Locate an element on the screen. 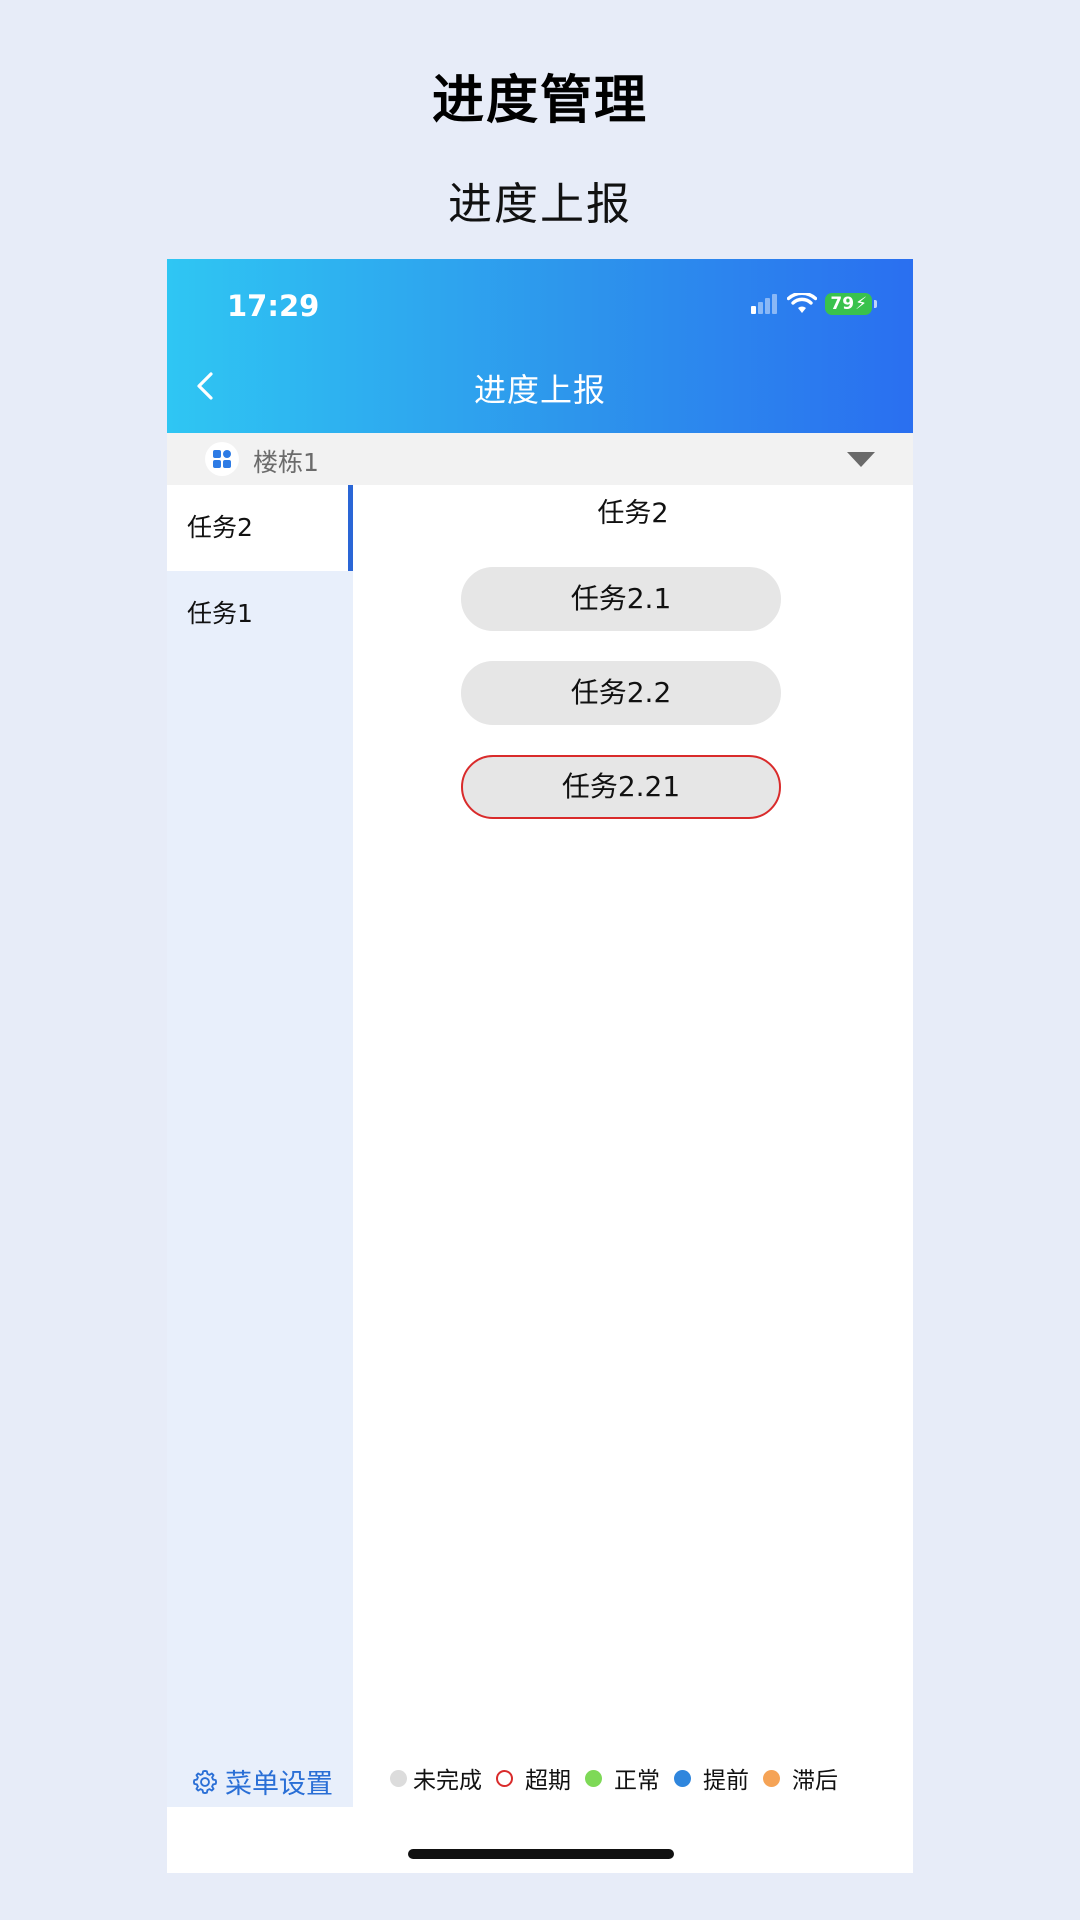  sidebar: 任务2 任务1 菜单设置 is located at coordinates (260, 1146).